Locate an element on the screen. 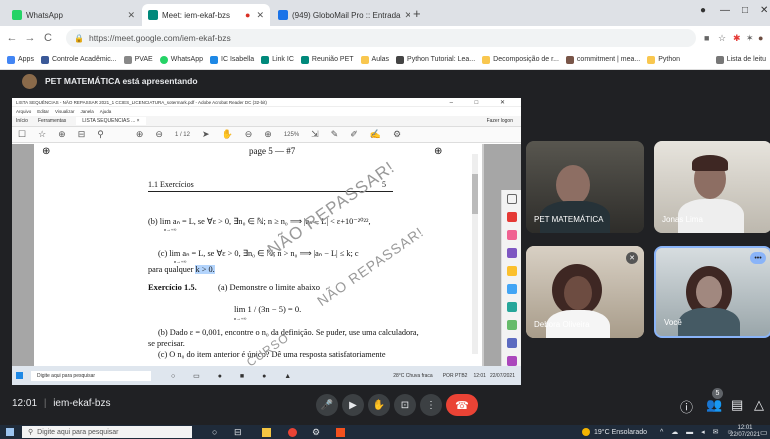  info-icon: ⓘ is located at coordinates (686, 406).